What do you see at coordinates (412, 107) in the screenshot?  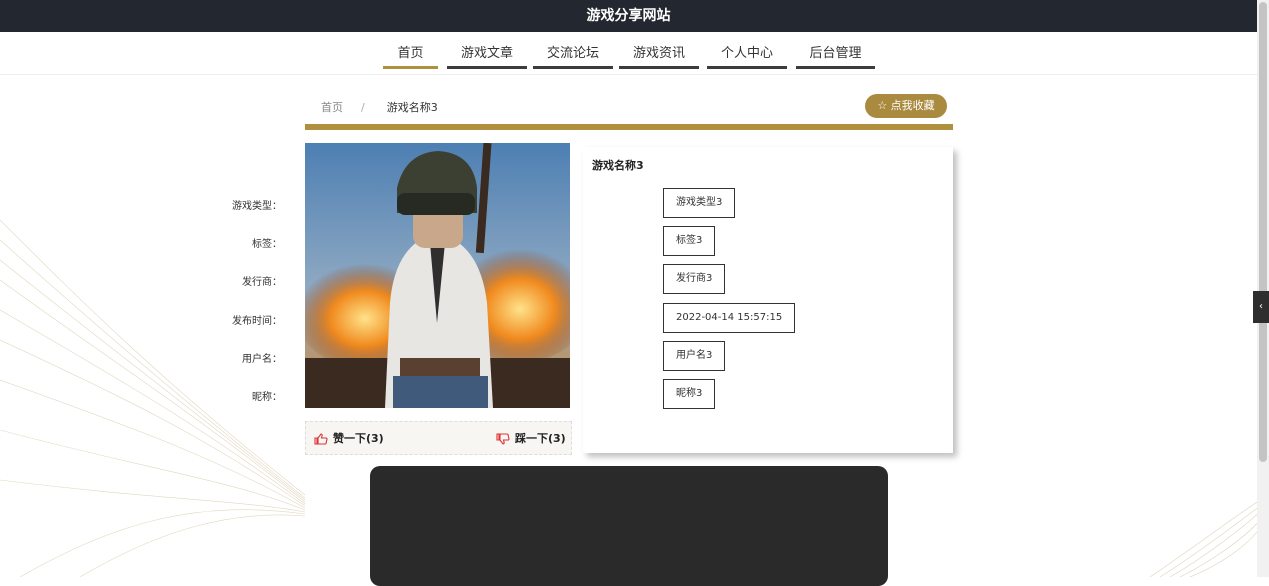 I see `breadcrumb-current: 游戏名称3` at bounding box center [412, 107].